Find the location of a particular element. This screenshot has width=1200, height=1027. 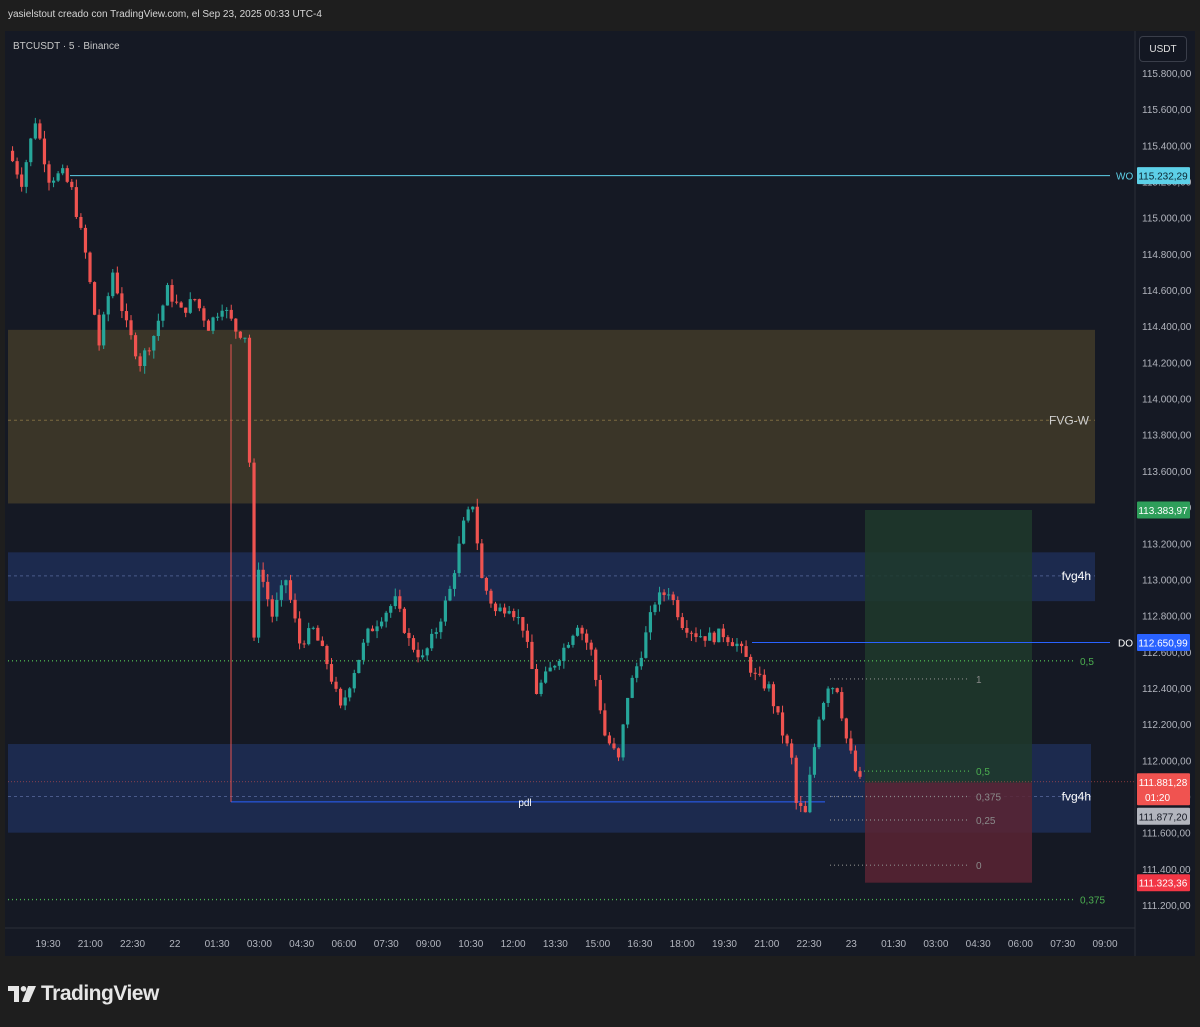

y-tick-label: 111.600,00 is located at coordinates (1166, 834).